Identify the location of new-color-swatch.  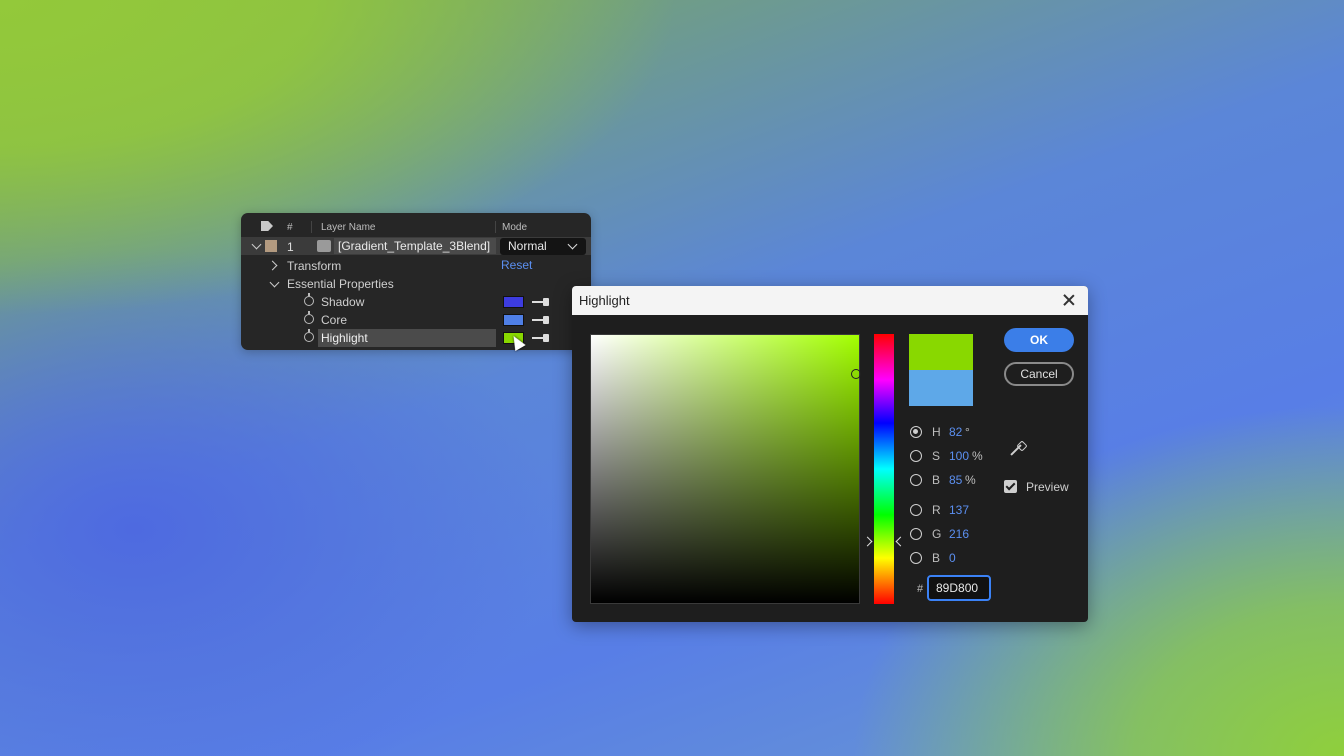
(941, 352).